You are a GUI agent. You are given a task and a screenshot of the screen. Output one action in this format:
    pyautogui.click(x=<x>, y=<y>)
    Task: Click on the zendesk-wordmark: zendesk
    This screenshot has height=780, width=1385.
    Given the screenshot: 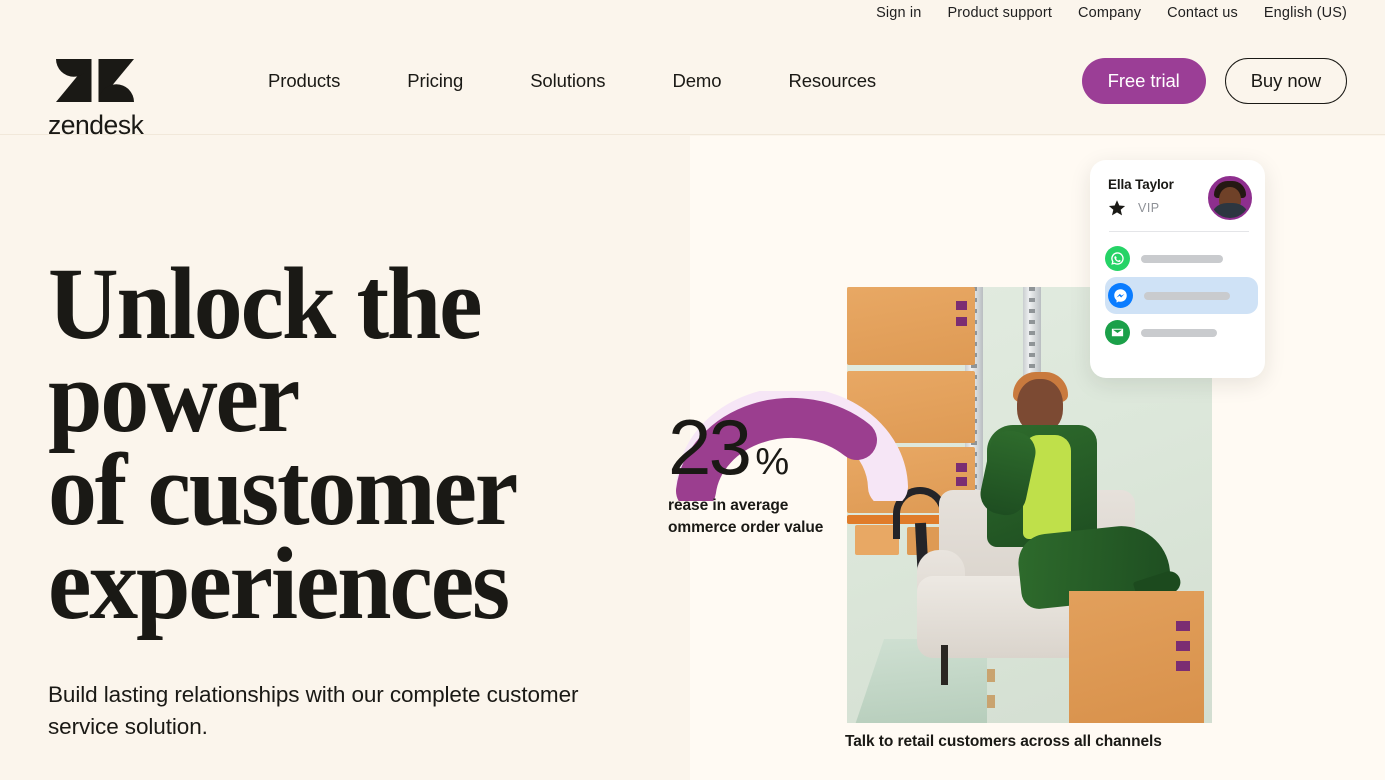 What is the action you would take?
    pyautogui.click(x=96, y=125)
    